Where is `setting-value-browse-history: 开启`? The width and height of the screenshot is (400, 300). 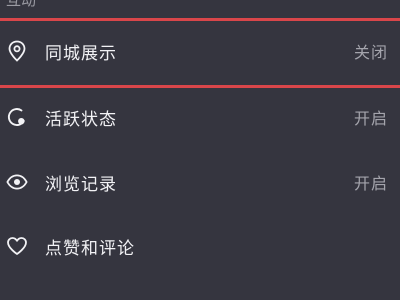 setting-value-browse-history: 开启 is located at coordinates (370, 183).